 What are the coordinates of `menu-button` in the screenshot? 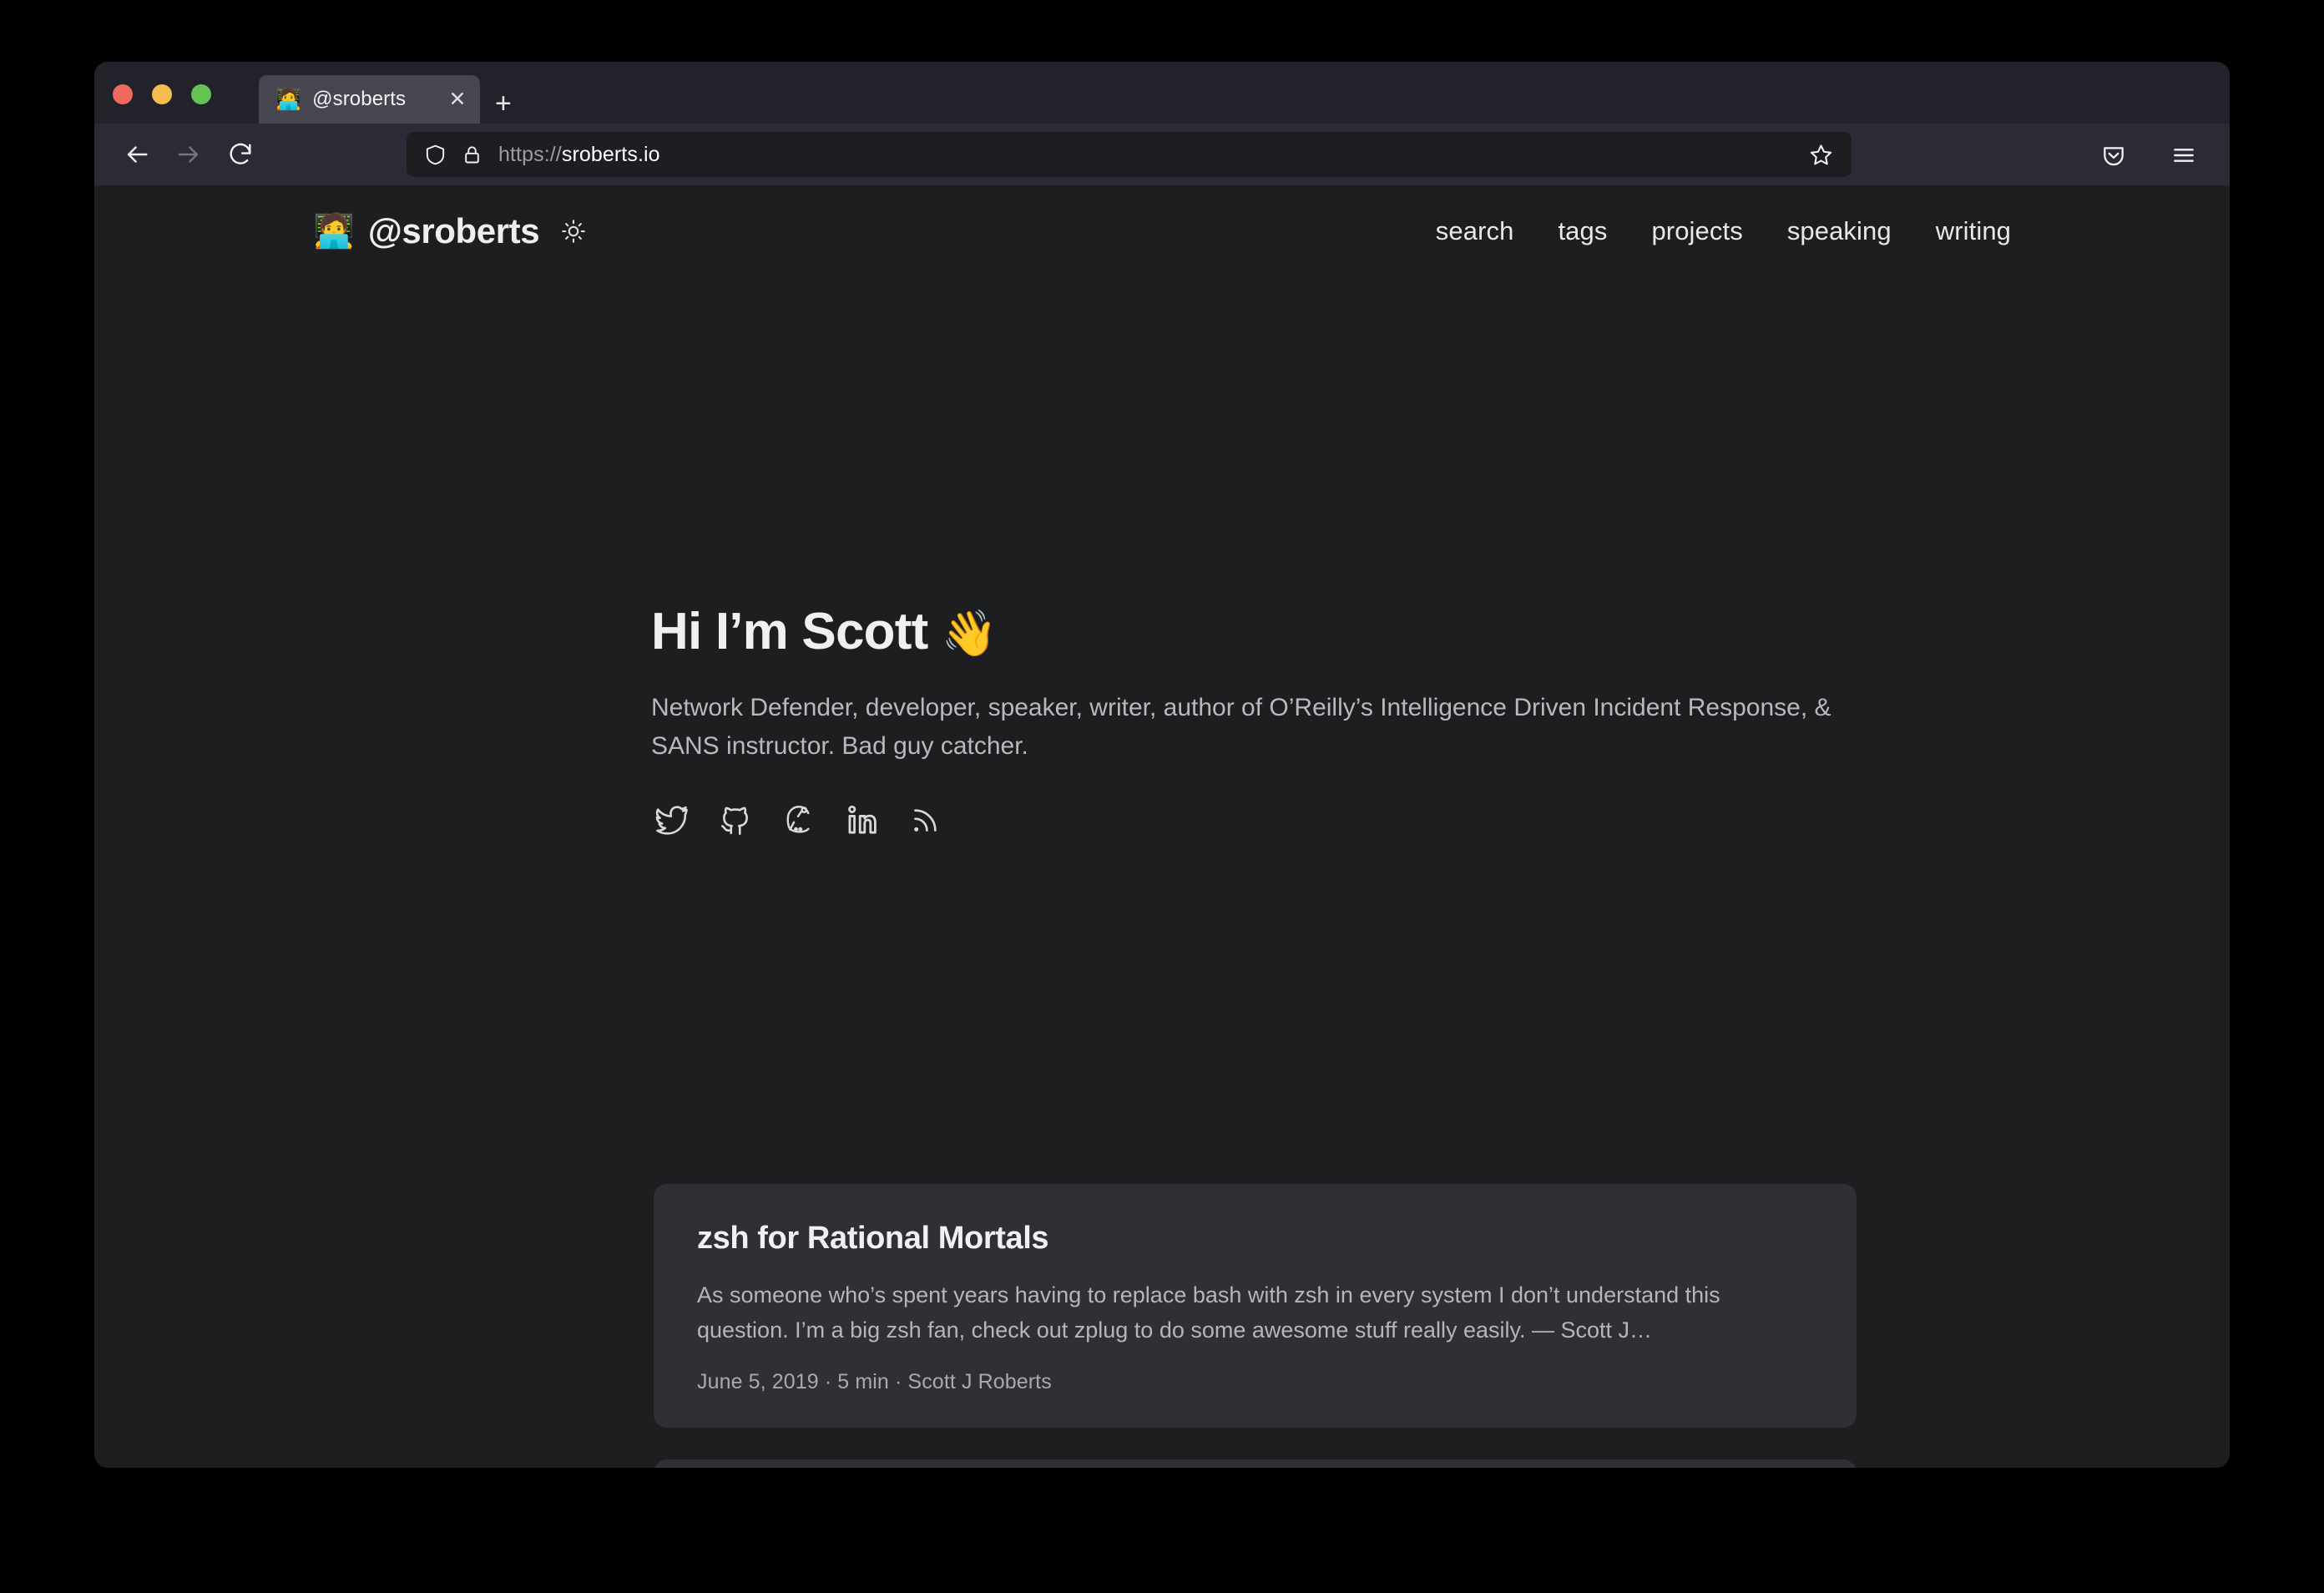 It's located at (2184, 155).